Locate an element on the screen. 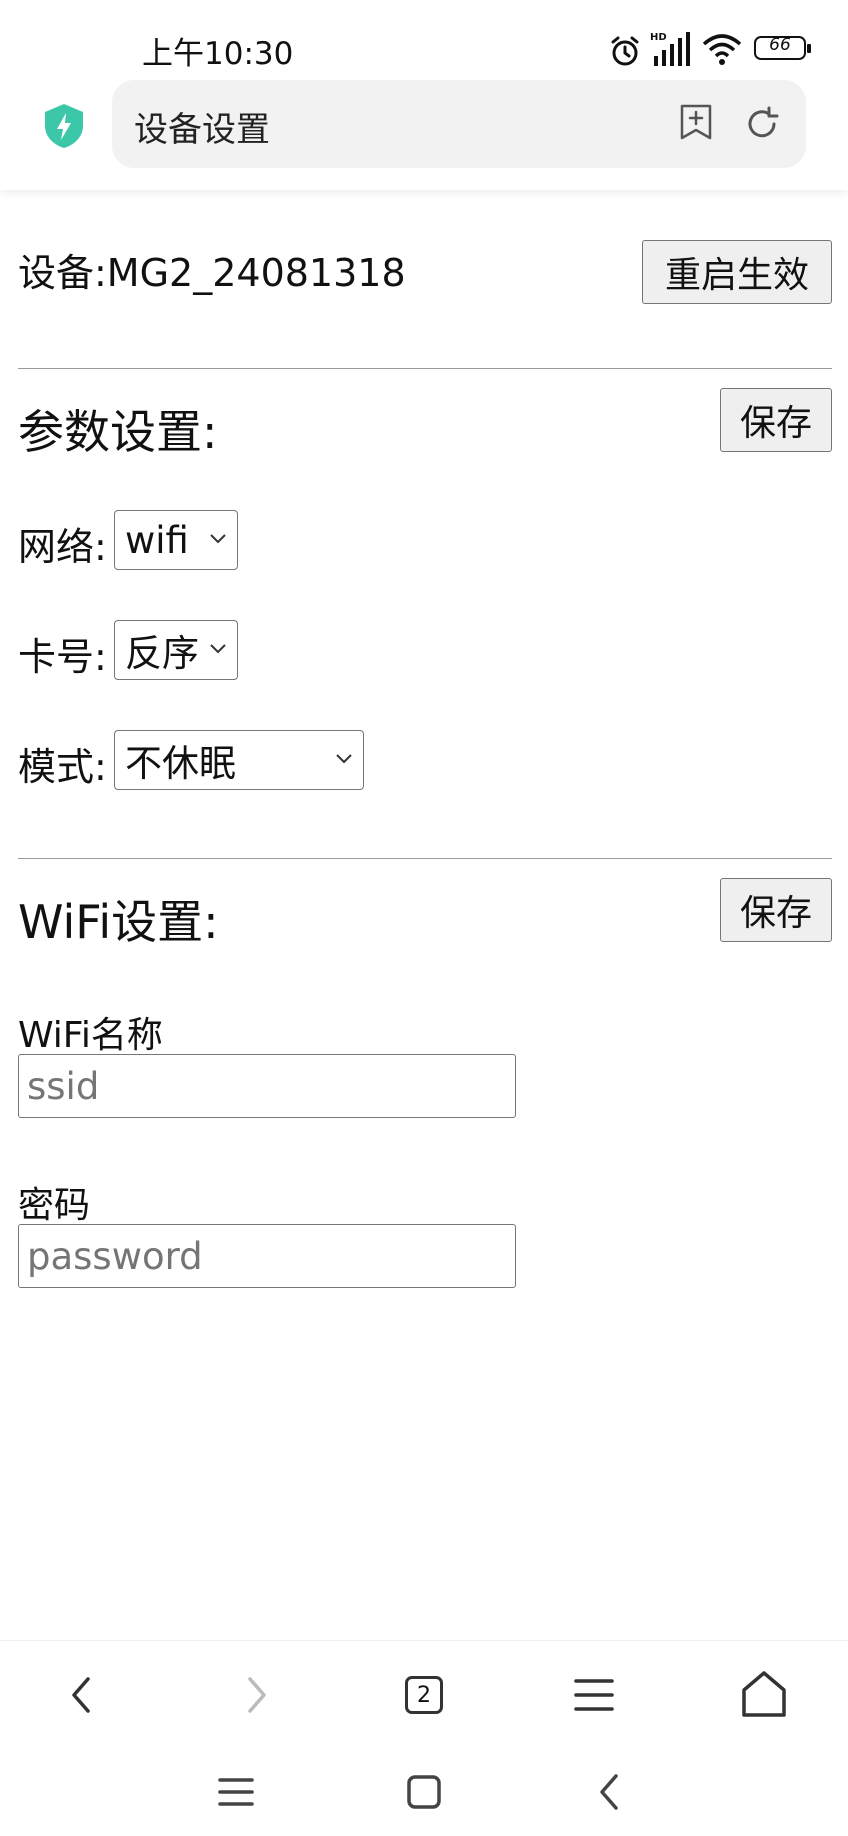 This screenshot has width=848, height=1836. back-triangle-icon is located at coordinates (610, 1792).